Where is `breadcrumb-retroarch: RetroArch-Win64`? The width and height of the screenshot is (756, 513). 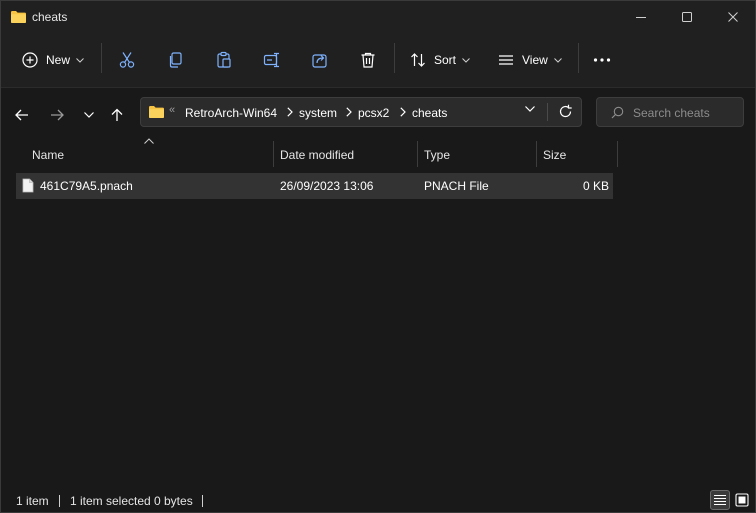 breadcrumb-retroarch: RetroArch-Win64 is located at coordinates (231, 113).